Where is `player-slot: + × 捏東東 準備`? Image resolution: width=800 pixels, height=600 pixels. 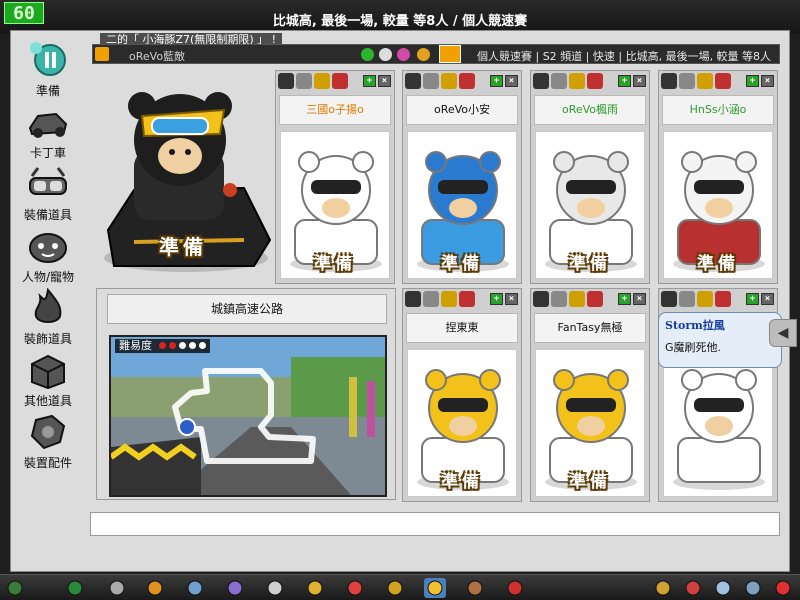 player-slot: + × 捏東東 準備 is located at coordinates (462, 395).